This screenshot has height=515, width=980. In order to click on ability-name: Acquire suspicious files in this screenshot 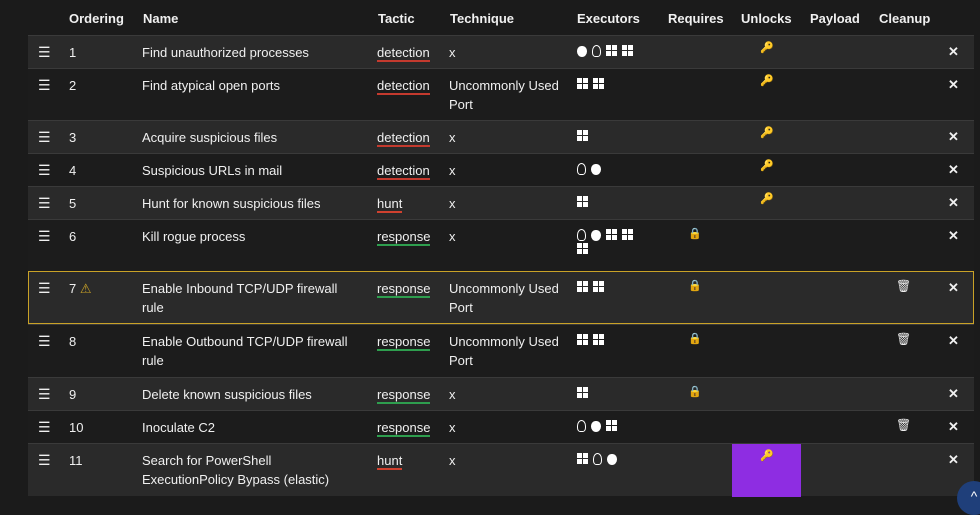, I will do `click(210, 137)`.